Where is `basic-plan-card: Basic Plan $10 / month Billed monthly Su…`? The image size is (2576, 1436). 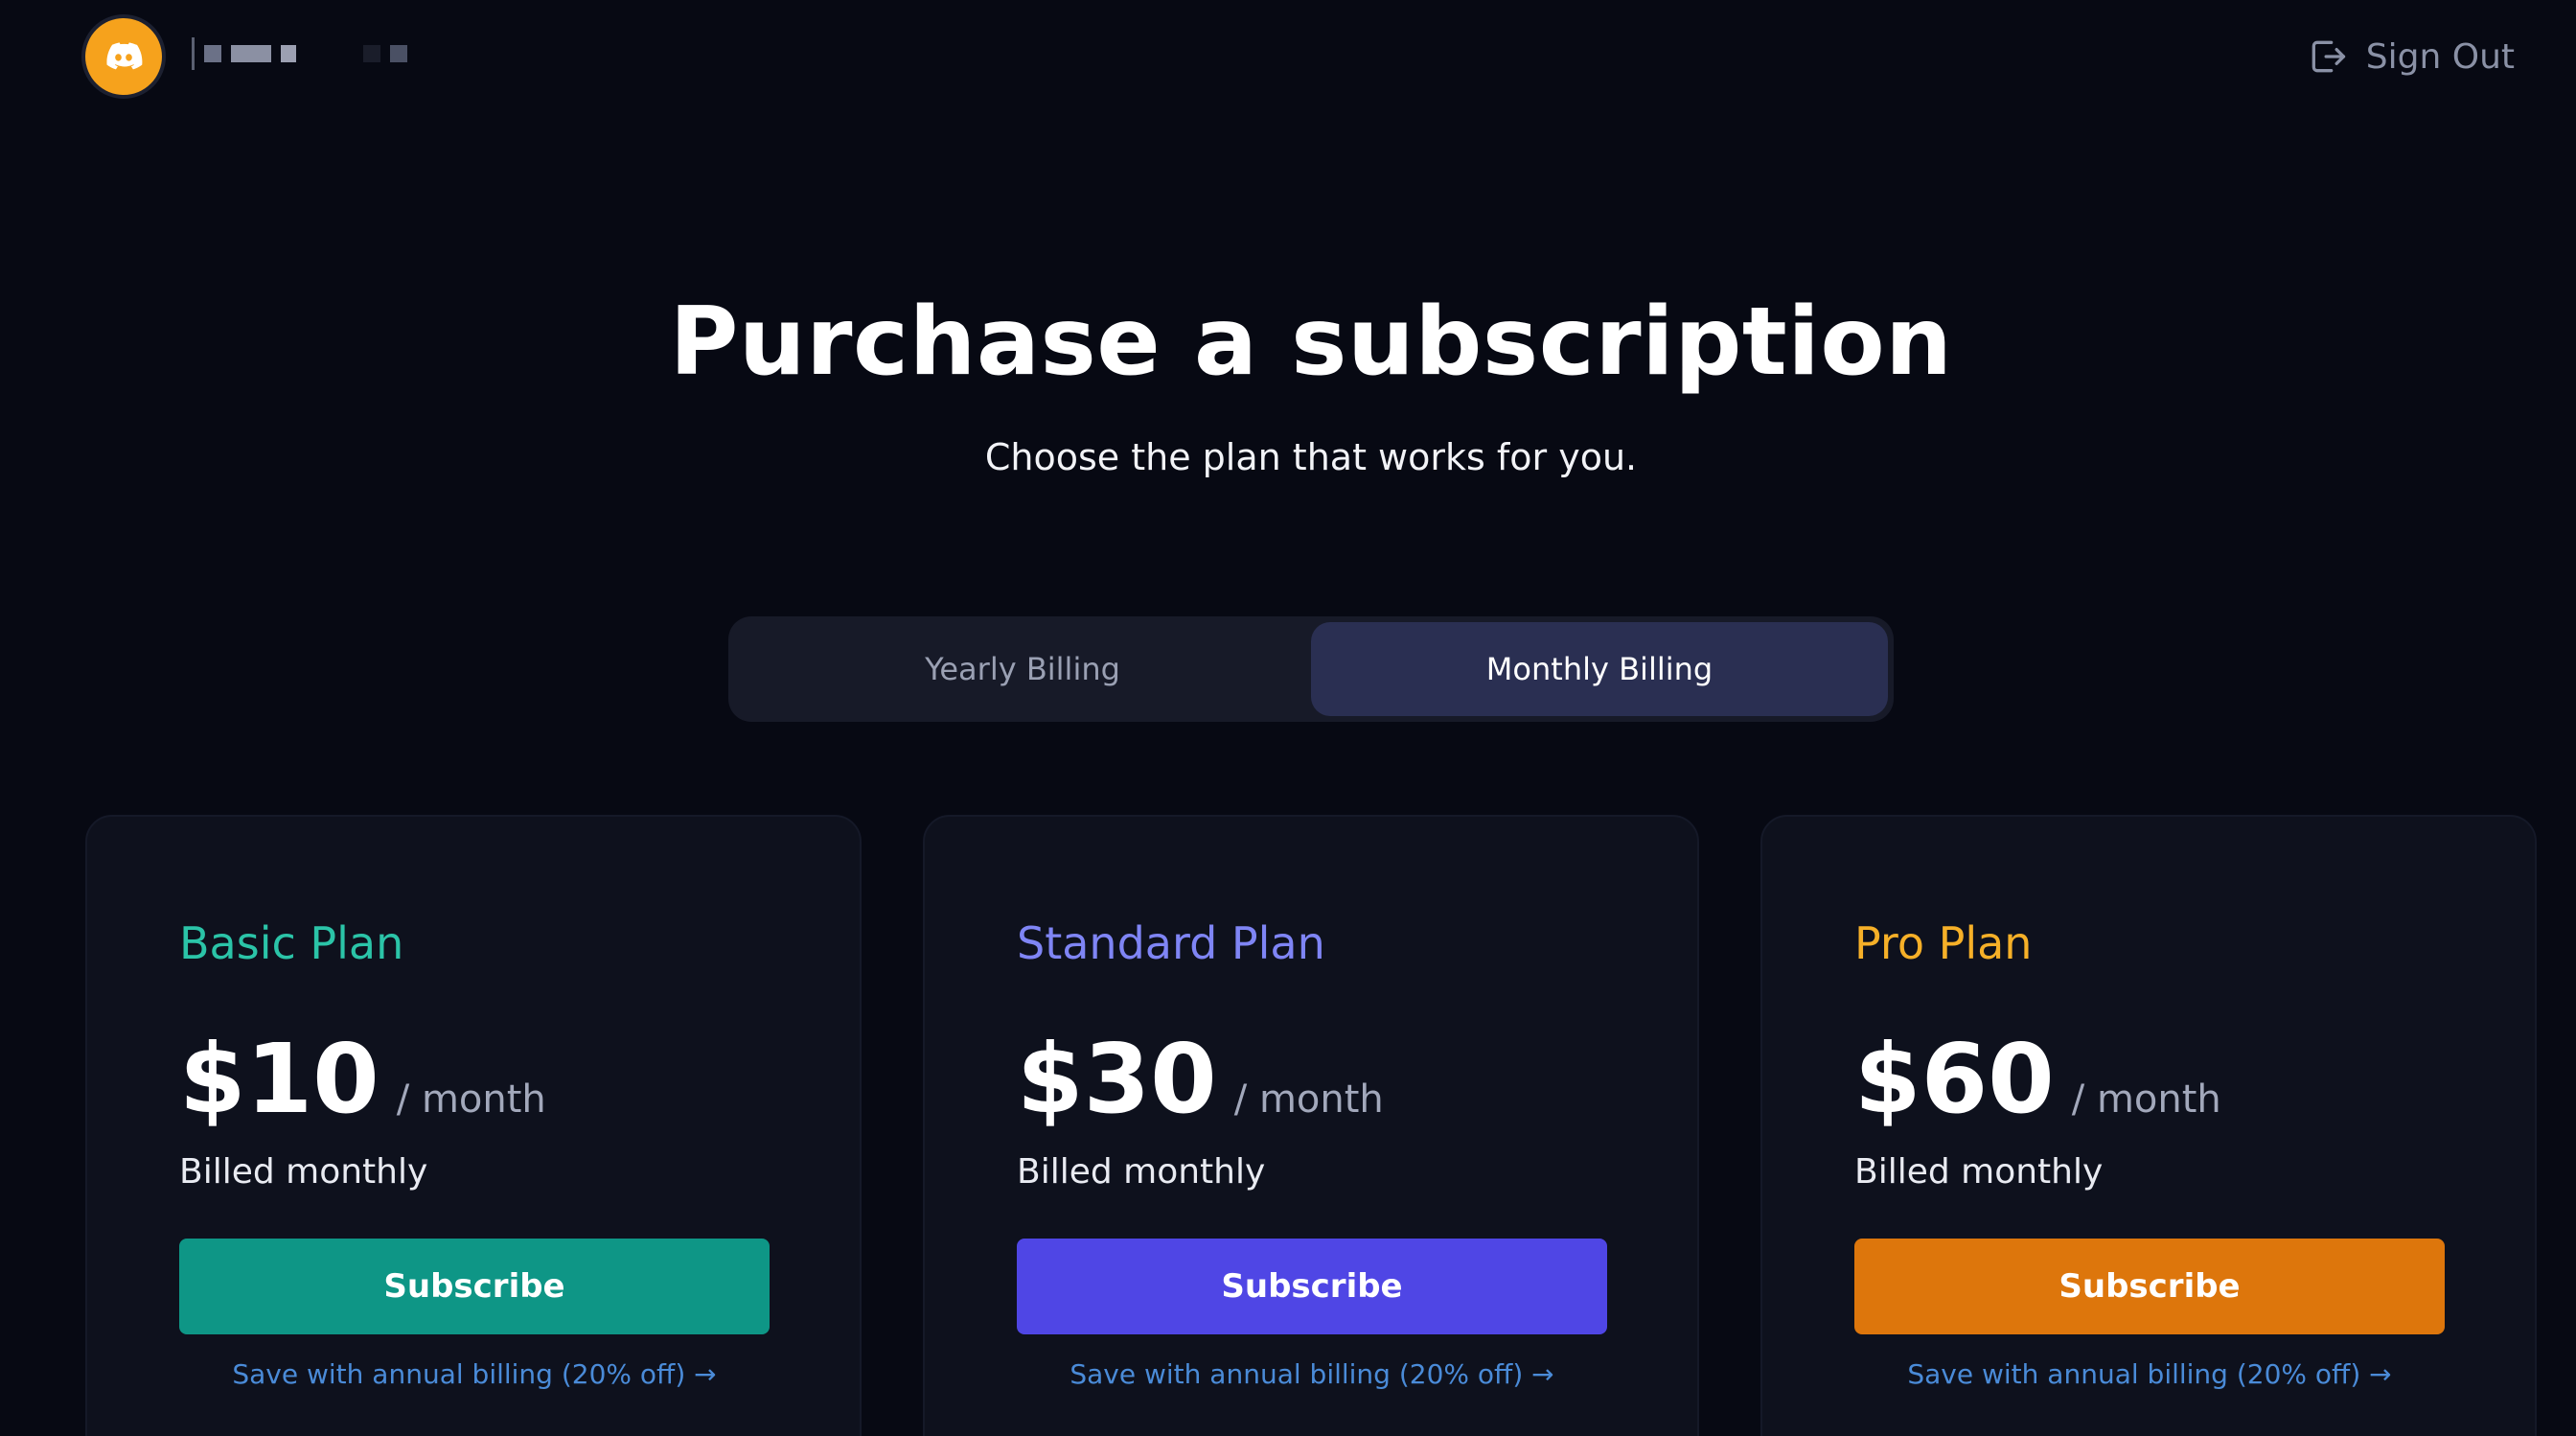 basic-plan-card: Basic Plan $10 / month Billed monthly Su… is located at coordinates (473, 1125).